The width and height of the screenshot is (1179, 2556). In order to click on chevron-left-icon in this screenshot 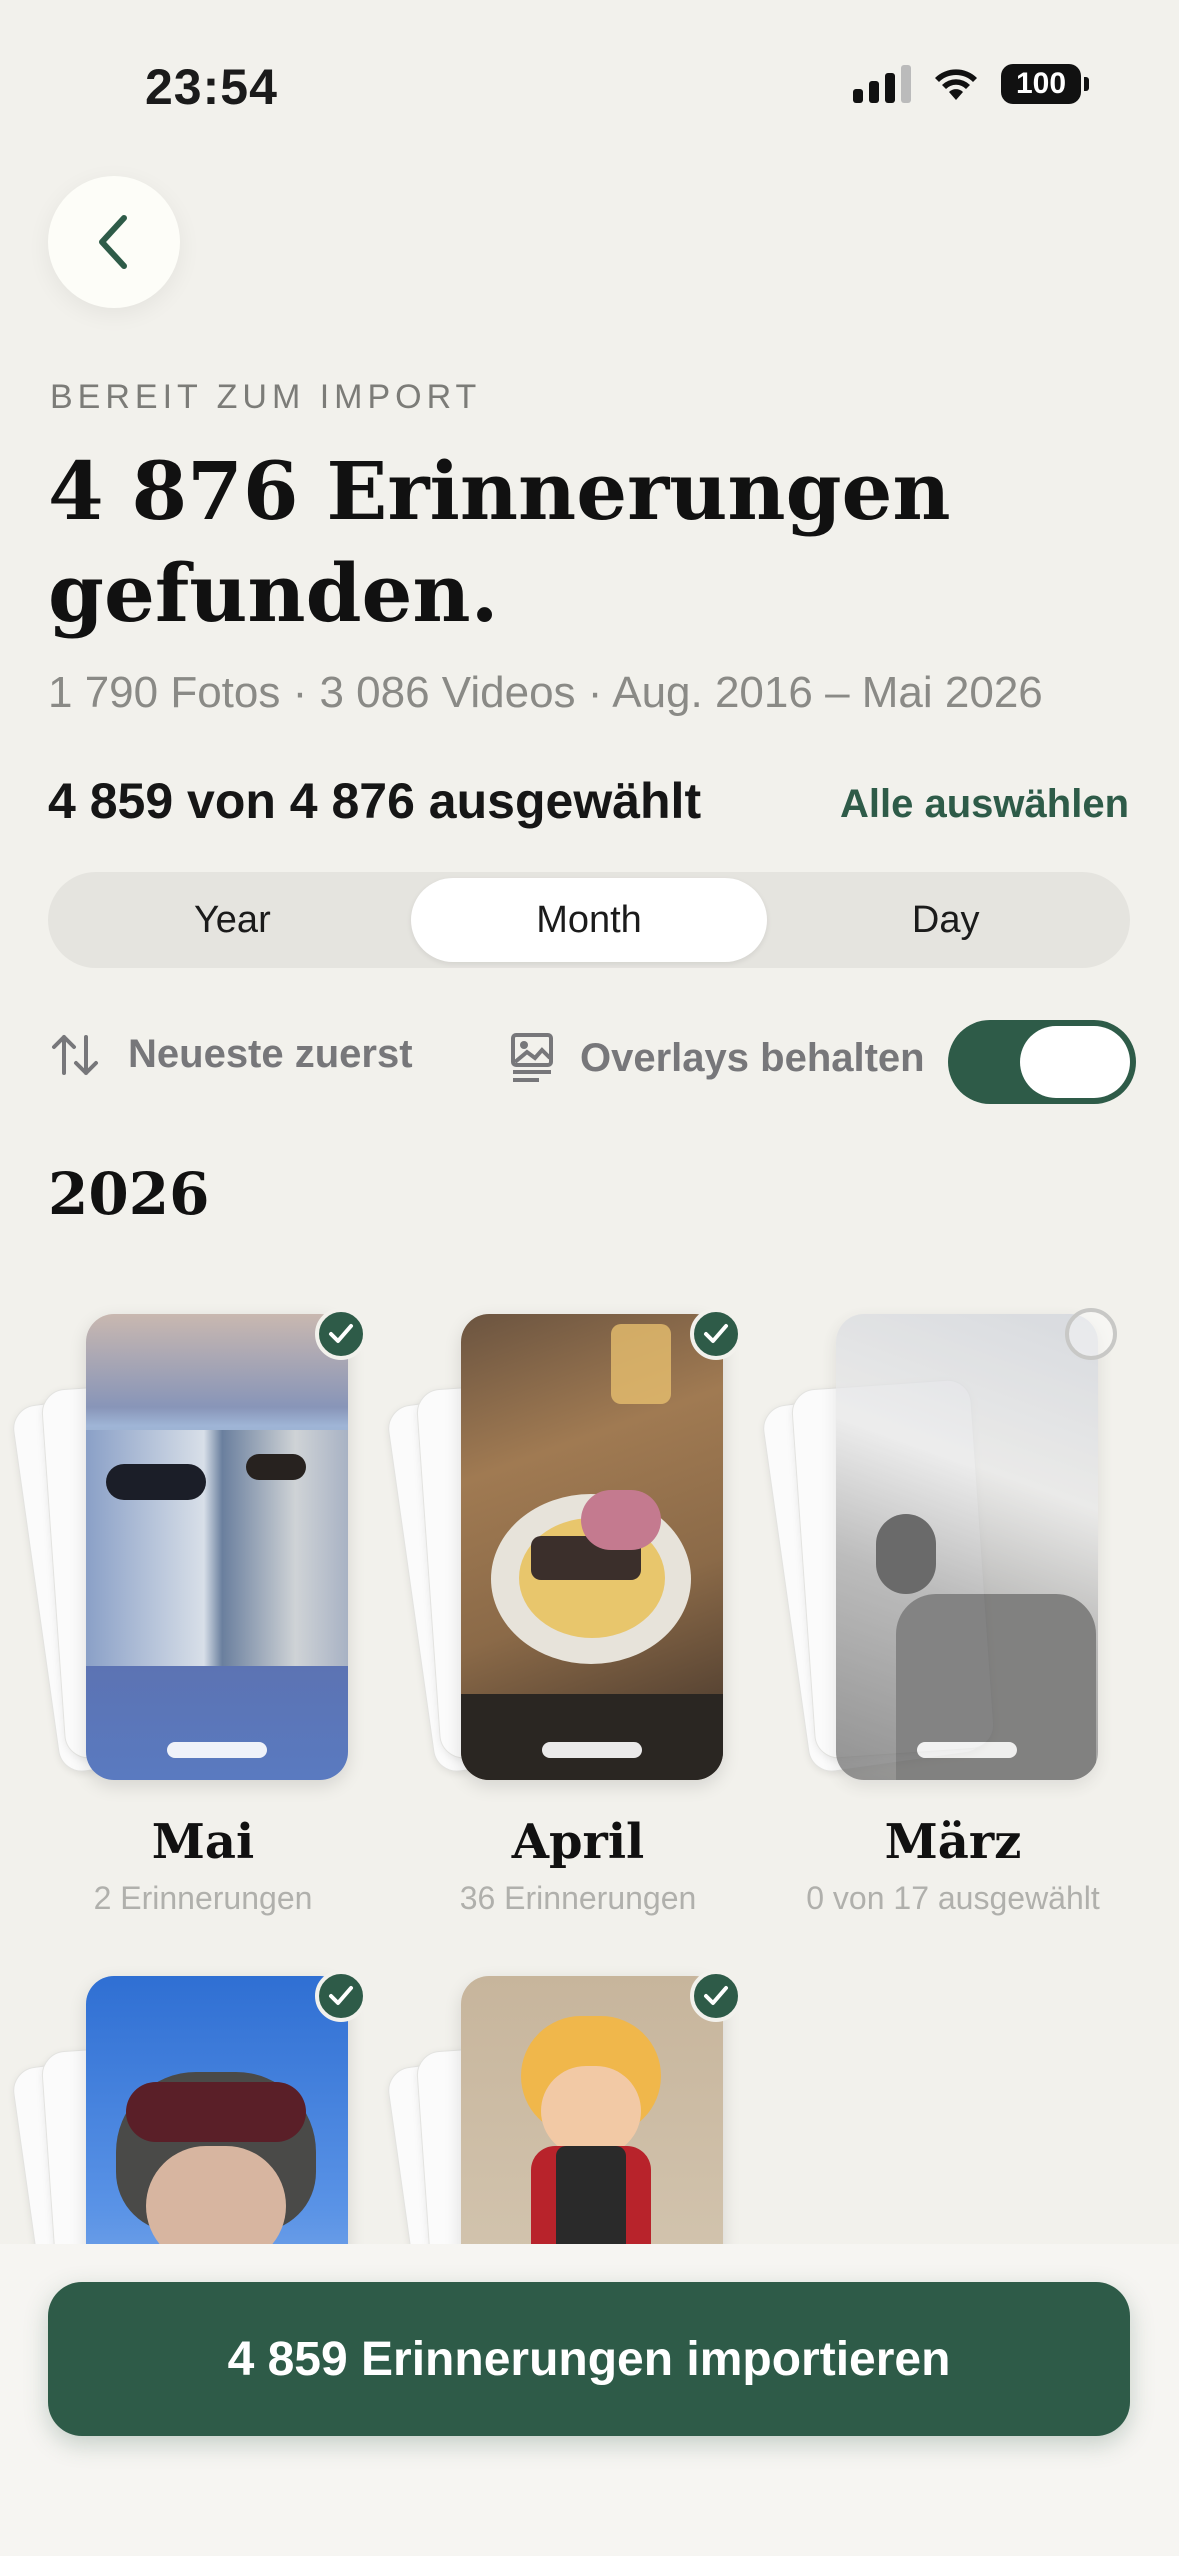, I will do `click(113, 242)`.